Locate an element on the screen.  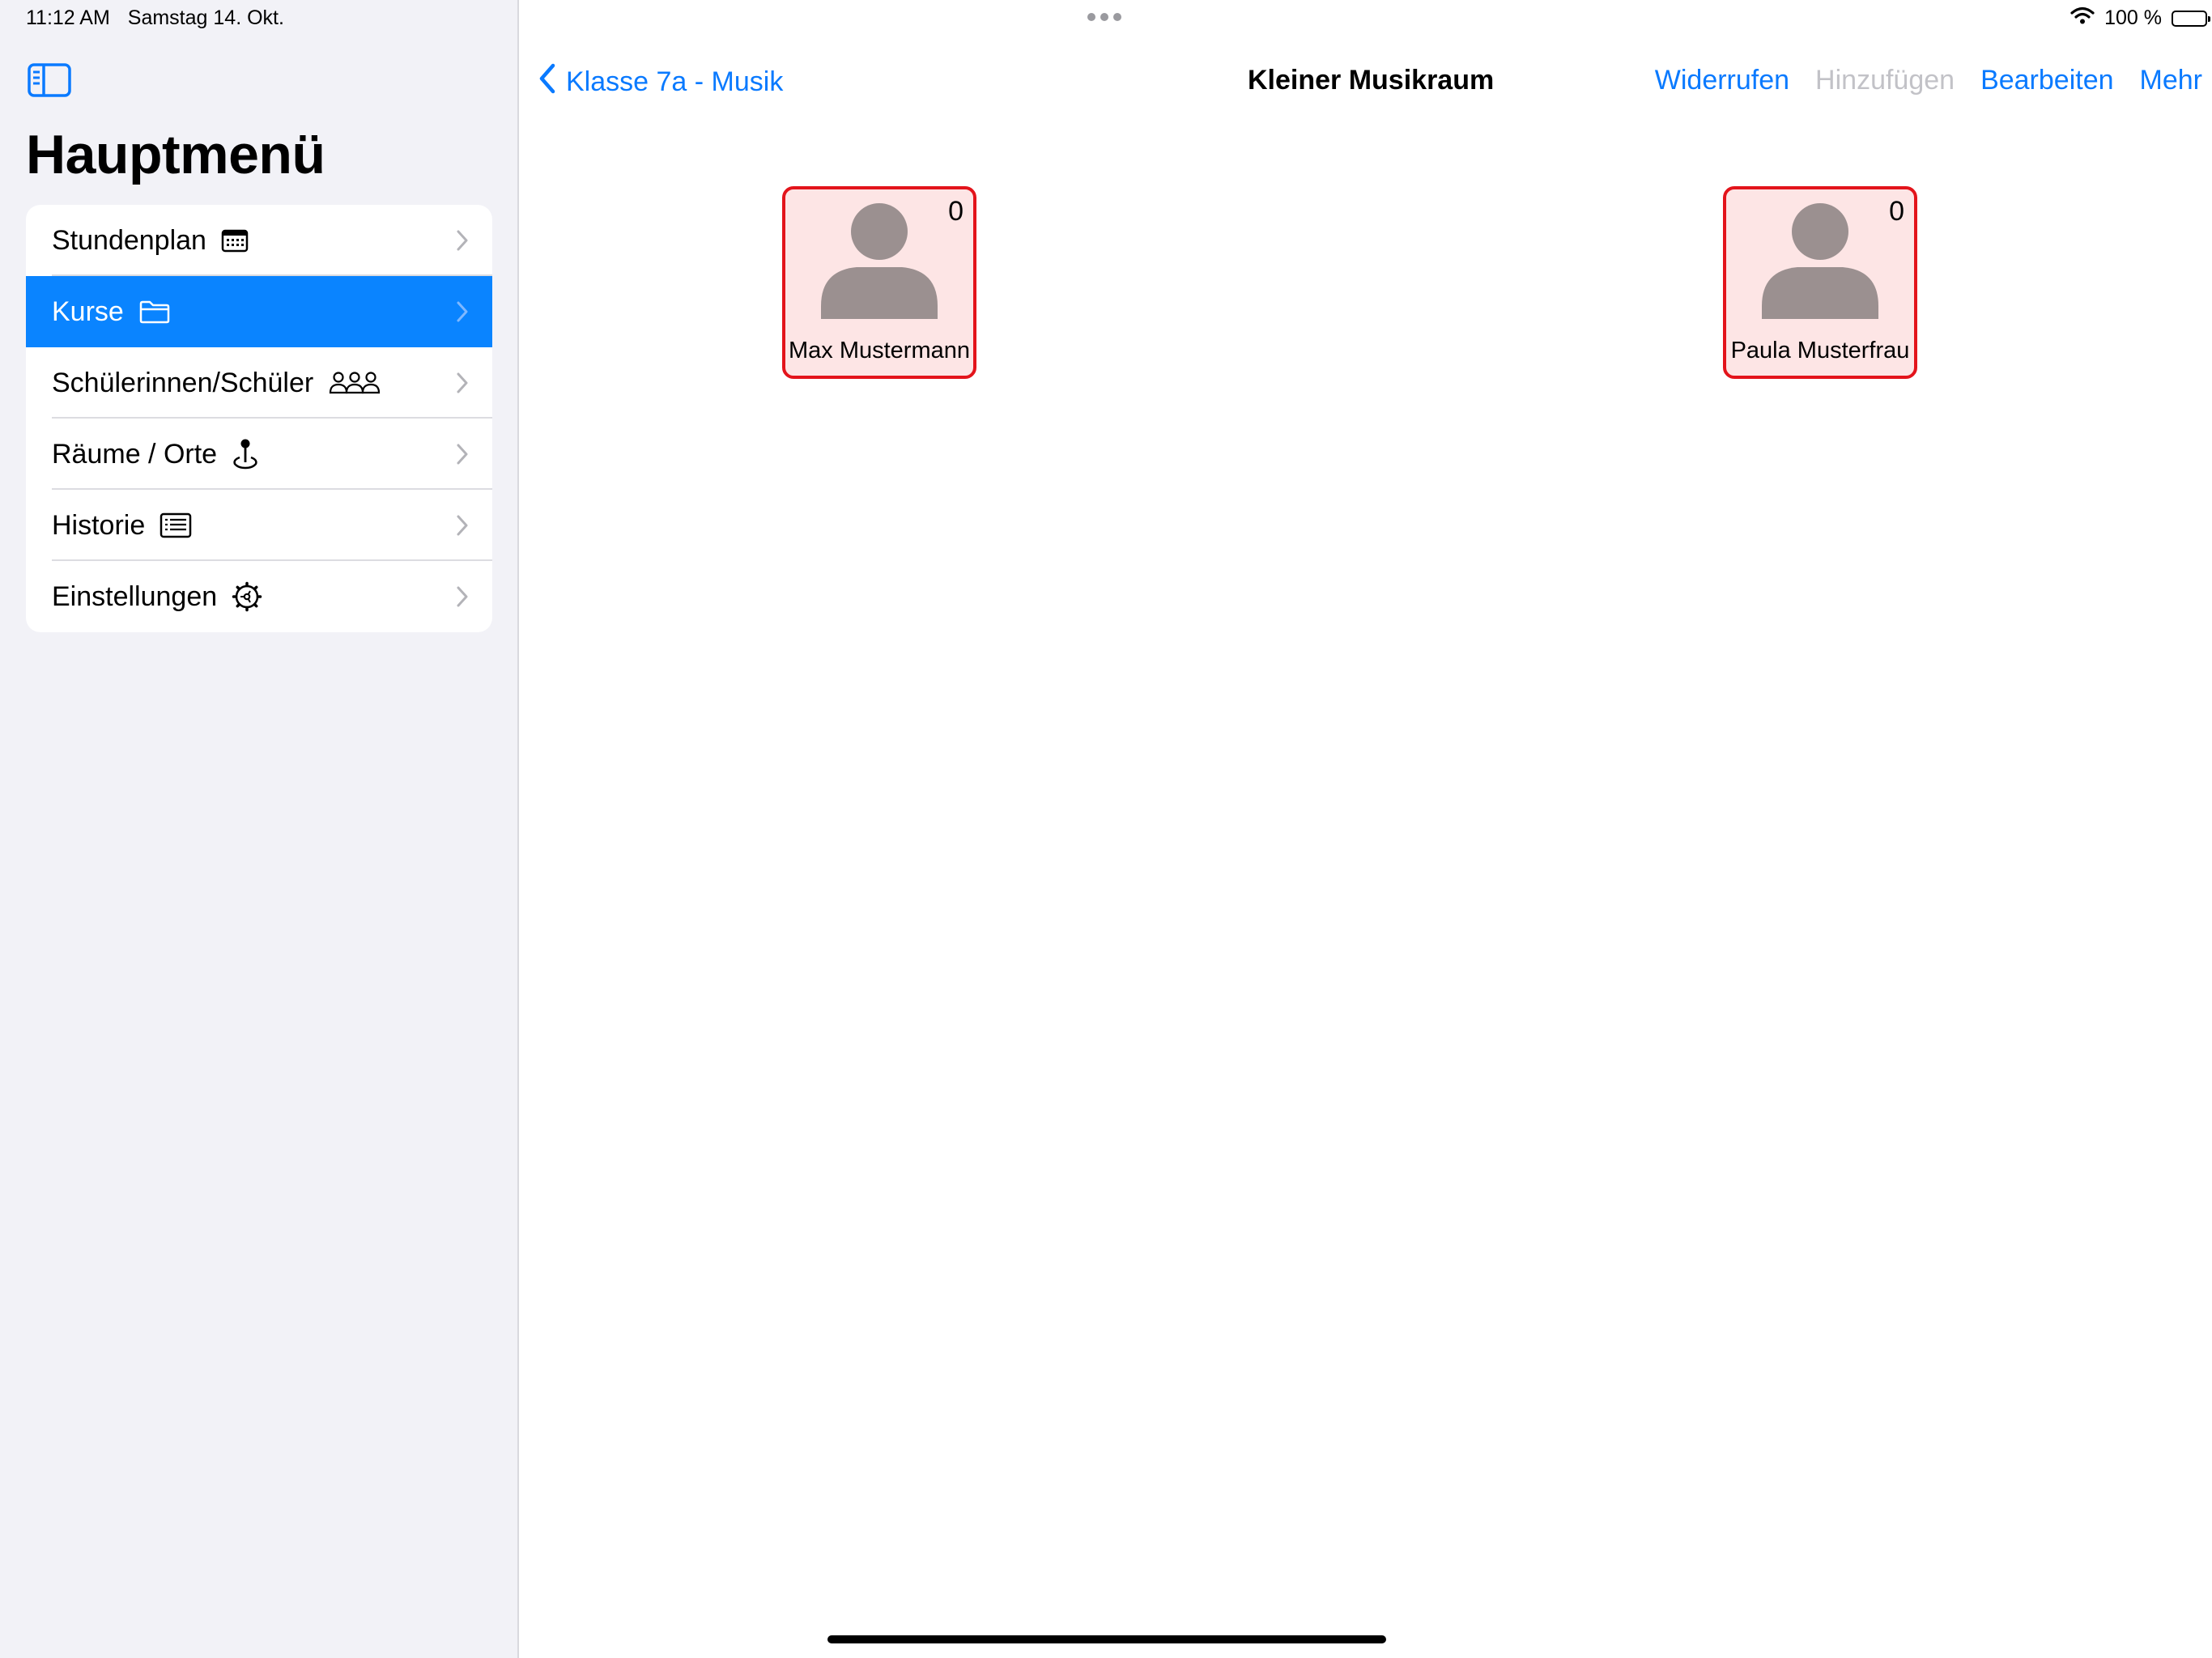
sidebar-item-label: Schülerinnen/Schüler is located at coordinates (183, 382).